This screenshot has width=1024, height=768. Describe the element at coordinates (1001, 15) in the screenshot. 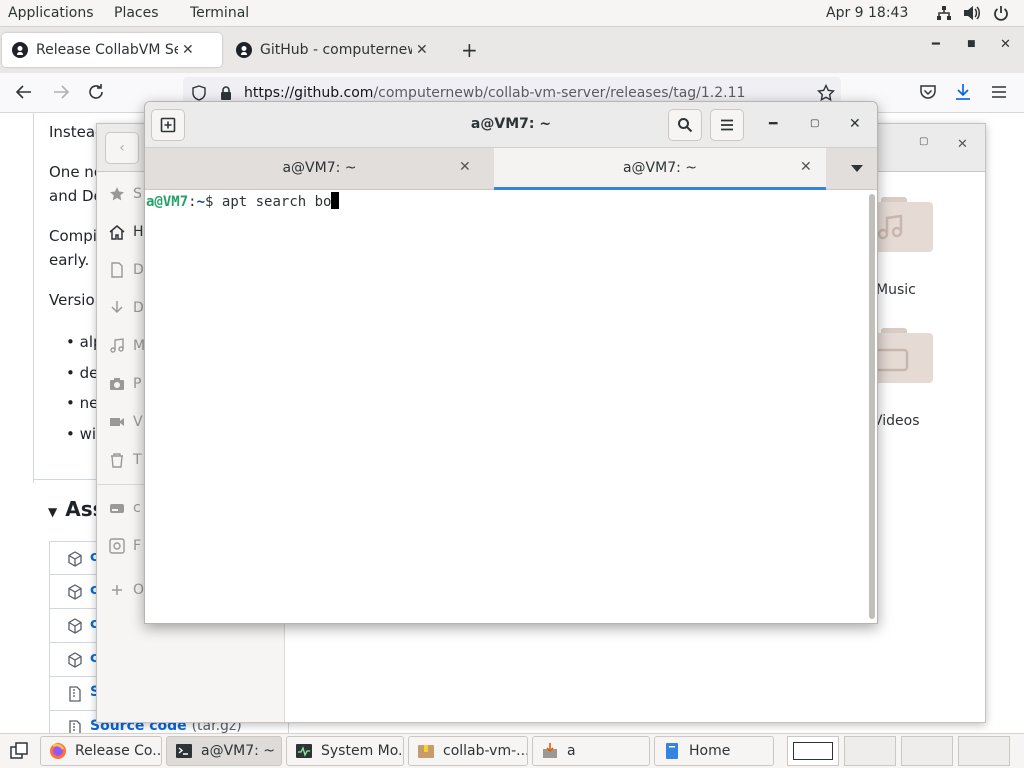

I see `power-icon` at that location.